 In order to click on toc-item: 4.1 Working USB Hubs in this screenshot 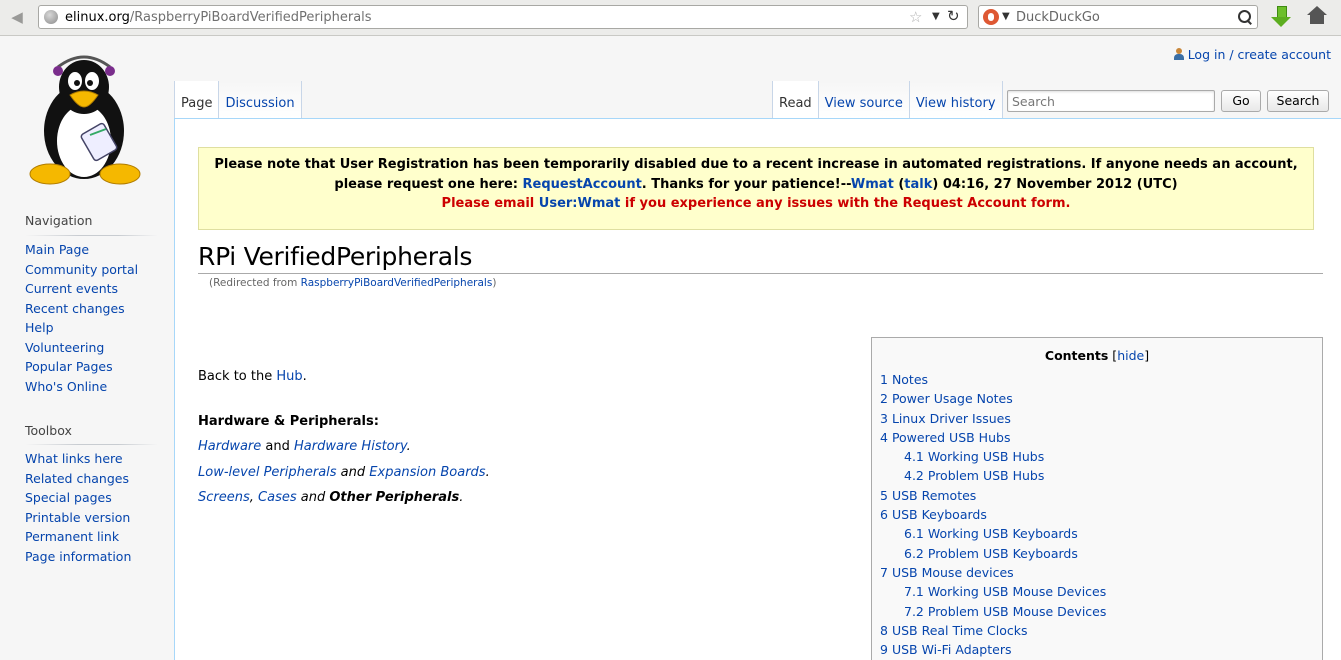, I will do `click(993, 456)`.